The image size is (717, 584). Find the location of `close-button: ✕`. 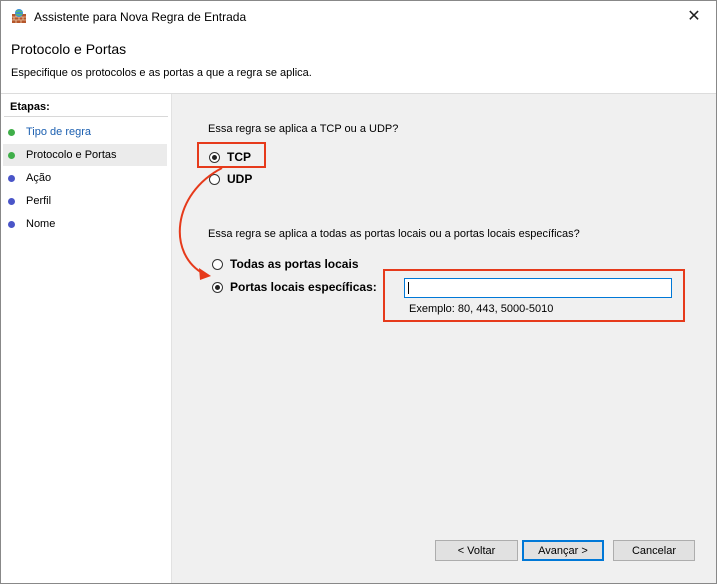

close-button: ✕ is located at coordinates (694, 16).